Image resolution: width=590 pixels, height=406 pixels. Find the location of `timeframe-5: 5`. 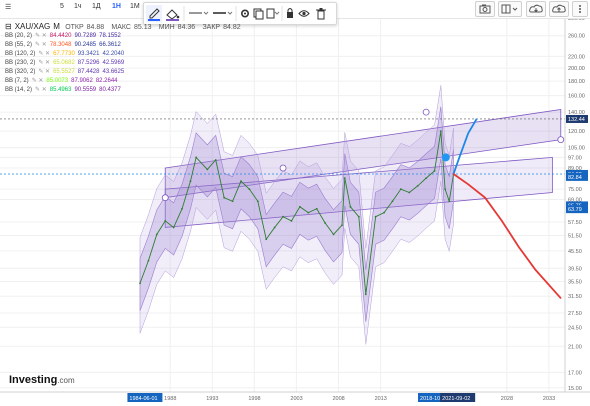

timeframe-5: 5 is located at coordinates (62, 6).